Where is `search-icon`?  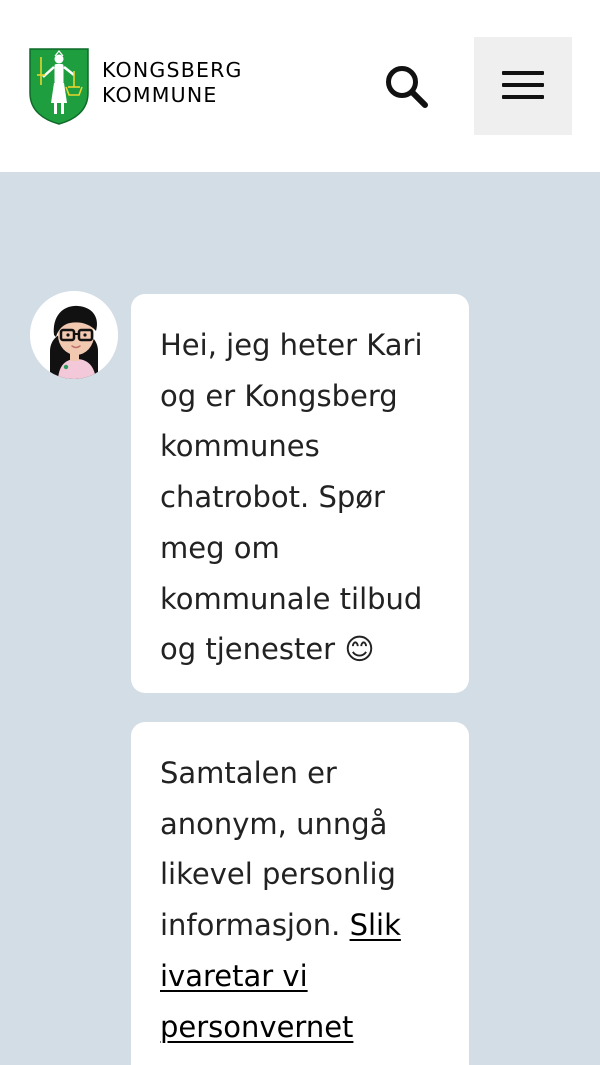
search-icon is located at coordinates (407, 87).